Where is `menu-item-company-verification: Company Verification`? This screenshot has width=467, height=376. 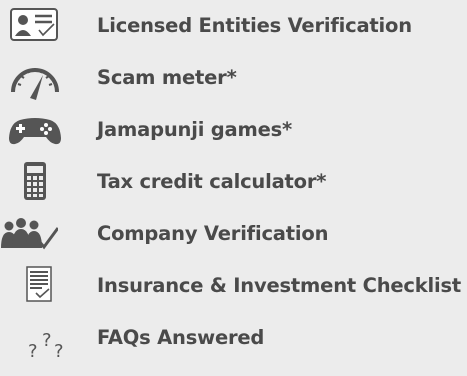
menu-item-company-verification: Company Verification is located at coordinates (233, 234).